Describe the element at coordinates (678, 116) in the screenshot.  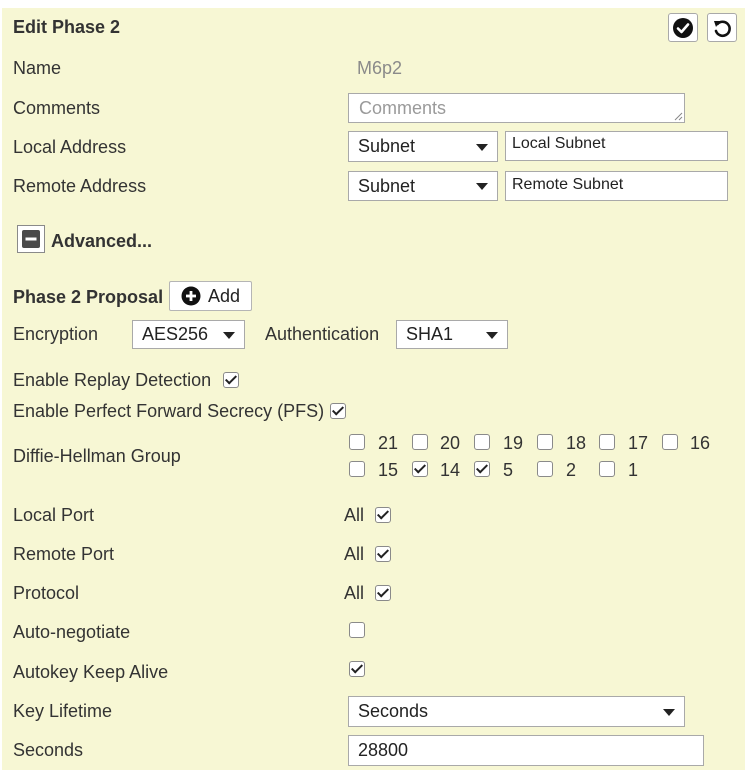
I see `resize-handle-icon` at that location.